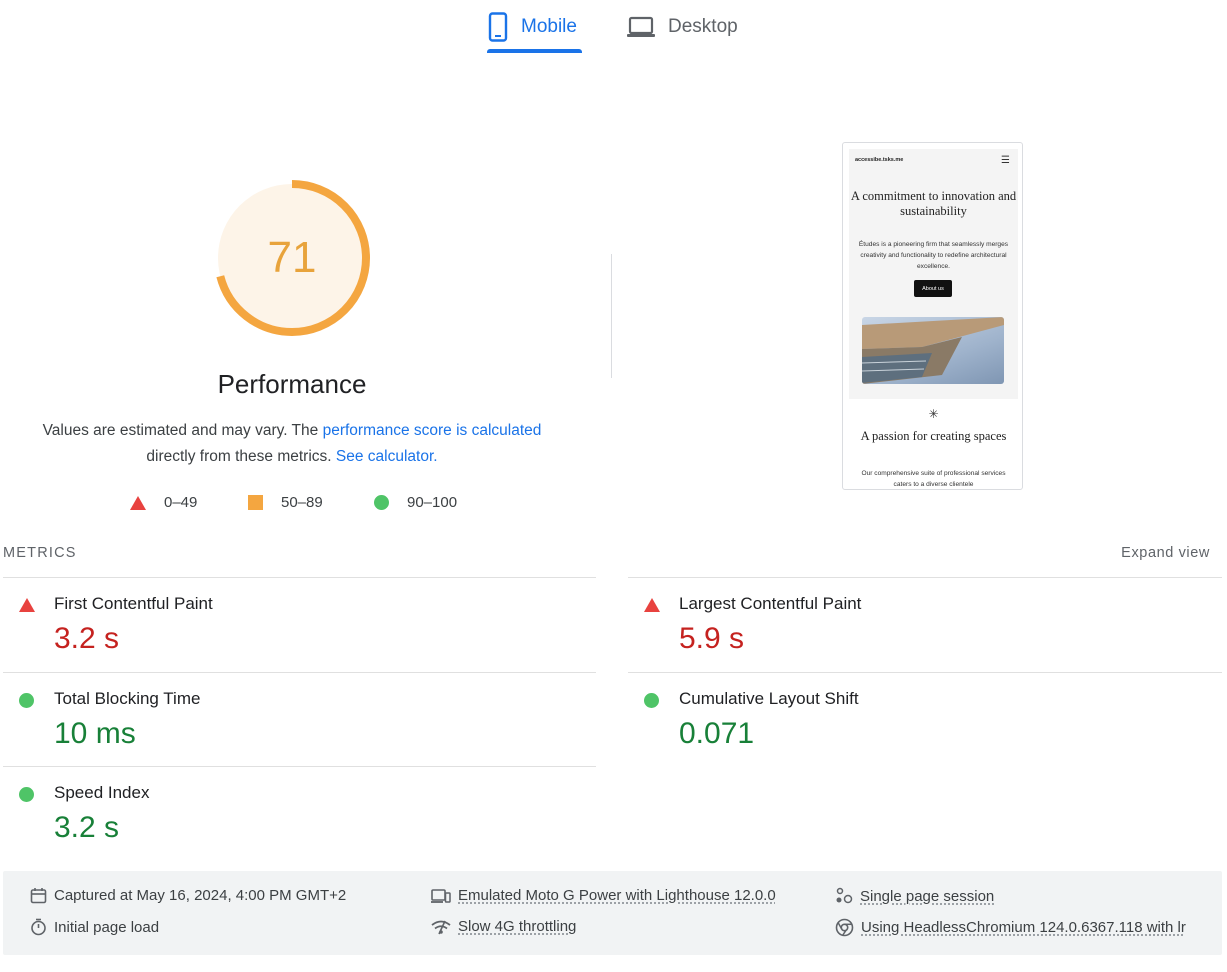  Describe the element at coordinates (769, 698) in the screenshot. I see `metric-name: Cumulative Layout Shift` at that location.